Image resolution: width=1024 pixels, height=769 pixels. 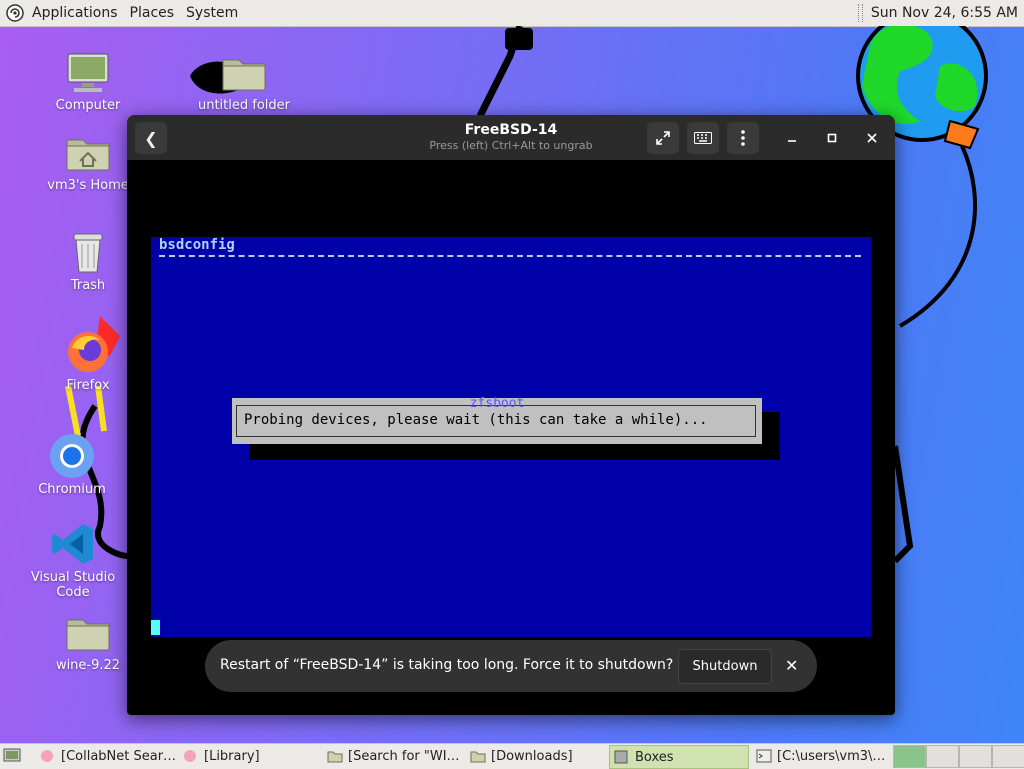 What do you see at coordinates (88, 72) in the screenshot?
I see `computer-icon` at bounding box center [88, 72].